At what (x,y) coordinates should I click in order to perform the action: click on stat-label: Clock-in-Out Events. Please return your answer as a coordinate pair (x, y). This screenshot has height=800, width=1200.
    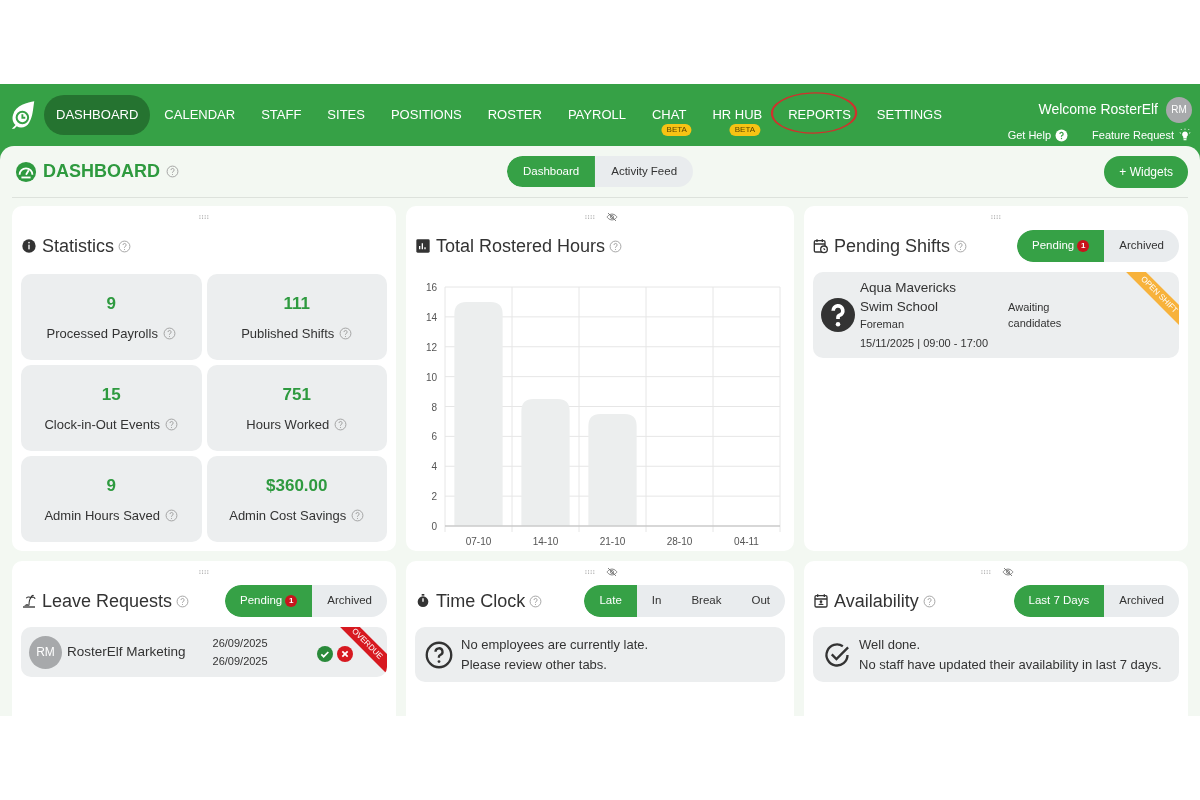
    Looking at the image, I should click on (102, 425).